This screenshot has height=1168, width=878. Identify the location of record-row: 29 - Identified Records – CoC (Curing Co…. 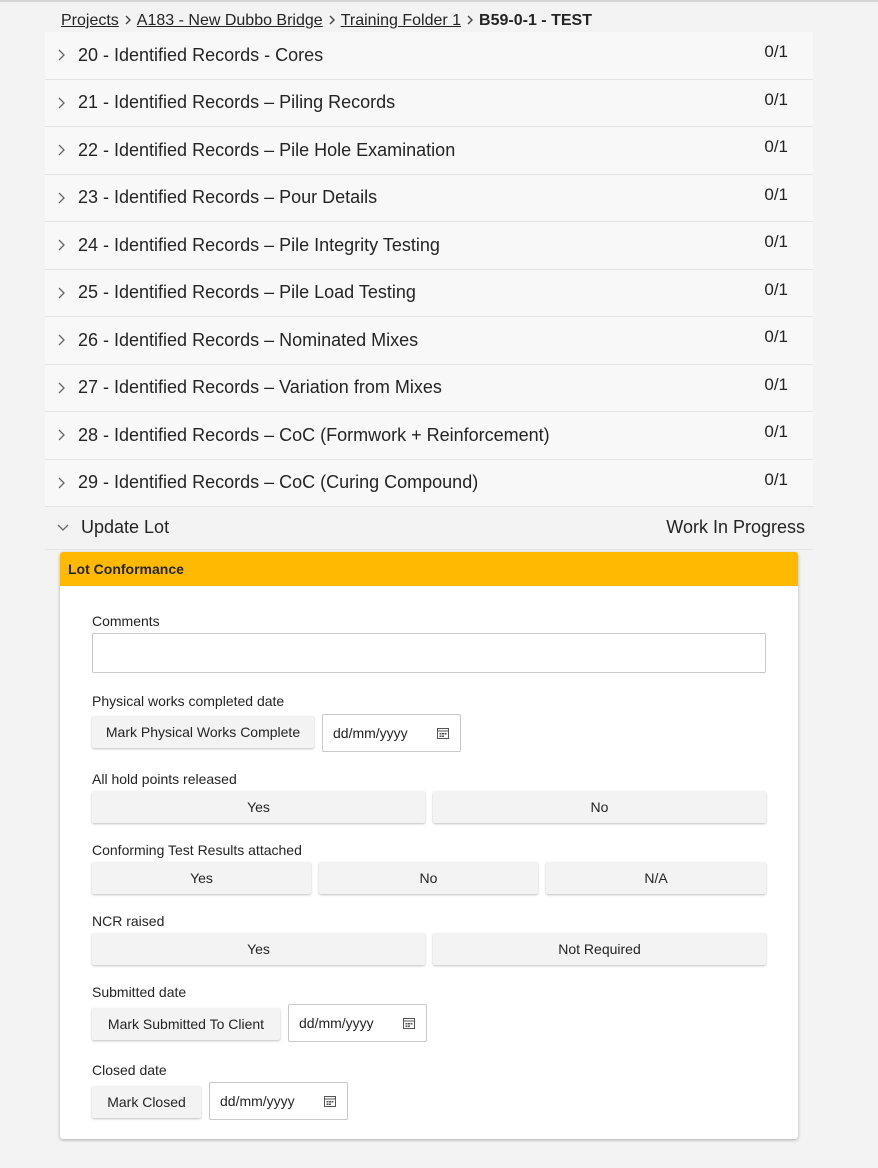
(429, 483).